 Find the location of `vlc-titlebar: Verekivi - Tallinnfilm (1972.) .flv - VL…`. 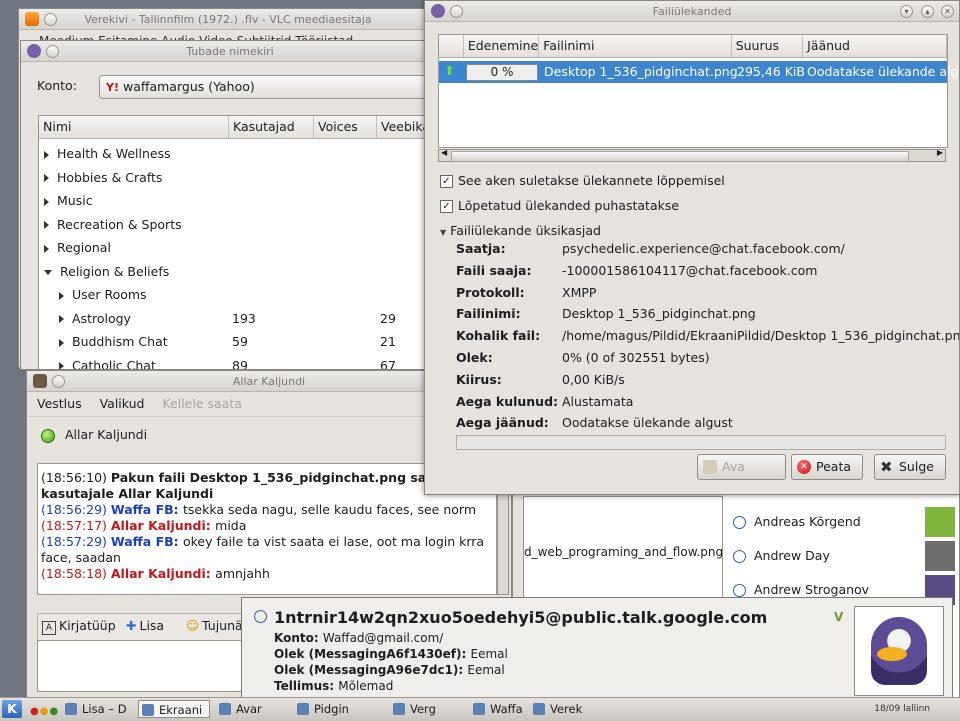

vlc-titlebar: Verekivi - Tallinnfilm (1972.) .flv - VL… is located at coordinates (228, 19).